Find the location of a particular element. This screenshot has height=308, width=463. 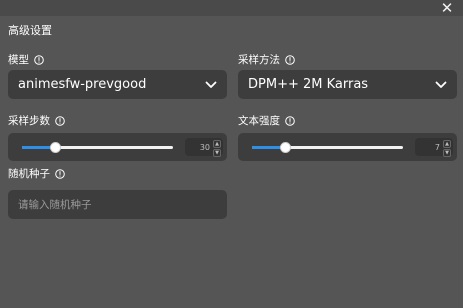

seed-label-group: 随机种子 is located at coordinates (36, 173).